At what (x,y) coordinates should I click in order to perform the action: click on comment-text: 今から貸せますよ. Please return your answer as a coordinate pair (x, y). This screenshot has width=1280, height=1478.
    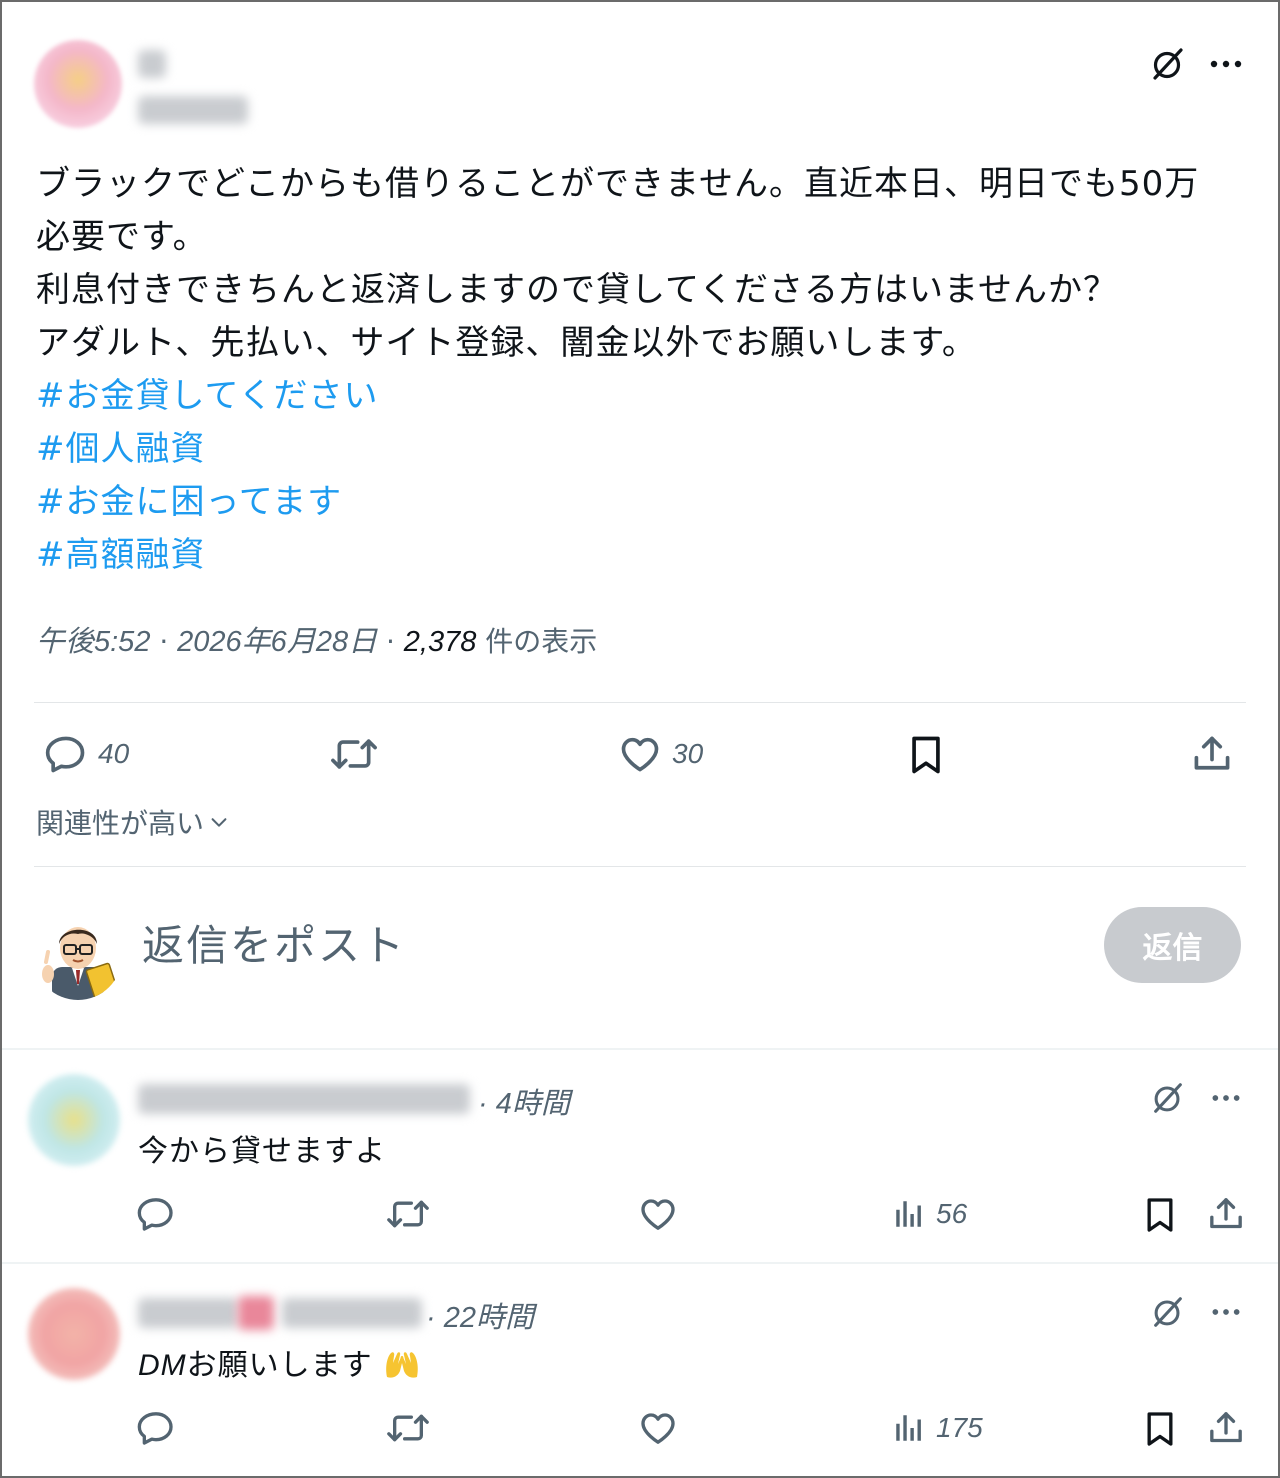
    Looking at the image, I should click on (262, 1151).